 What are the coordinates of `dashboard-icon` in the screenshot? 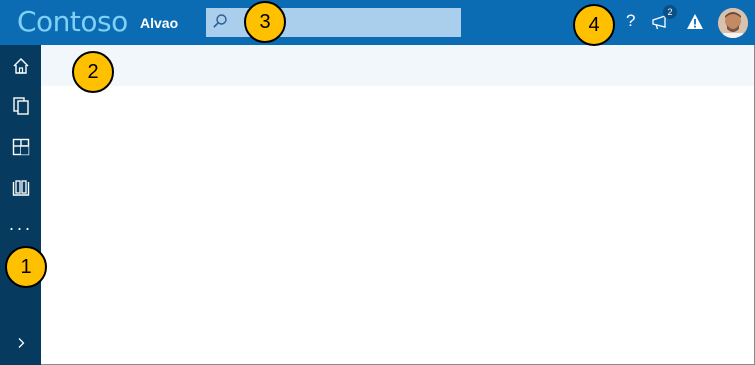 It's located at (20, 147).